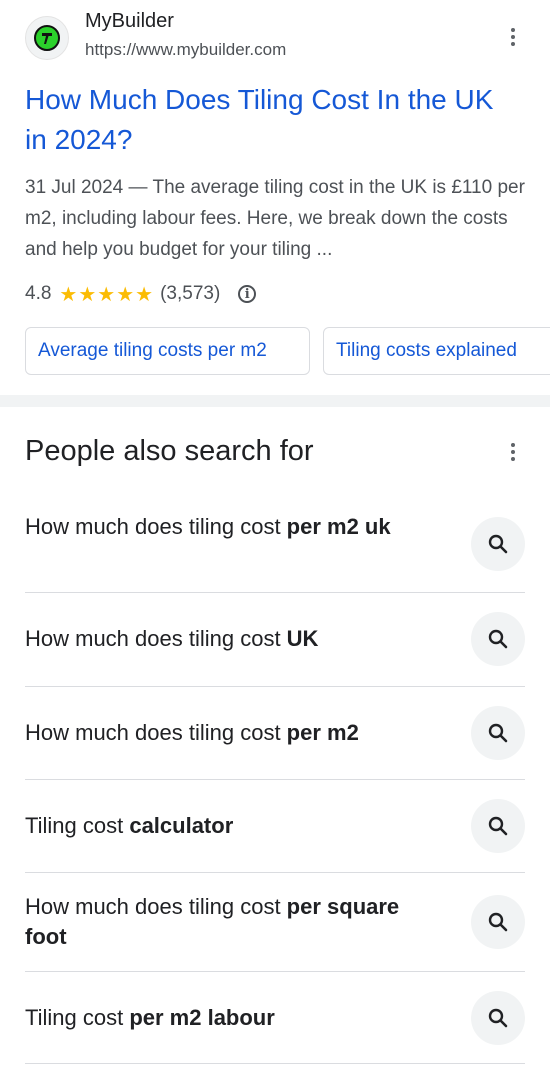 The height and width of the screenshot is (1067, 550). Describe the element at coordinates (247, 294) in the screenshot. I see `info-icon: i` at that location.